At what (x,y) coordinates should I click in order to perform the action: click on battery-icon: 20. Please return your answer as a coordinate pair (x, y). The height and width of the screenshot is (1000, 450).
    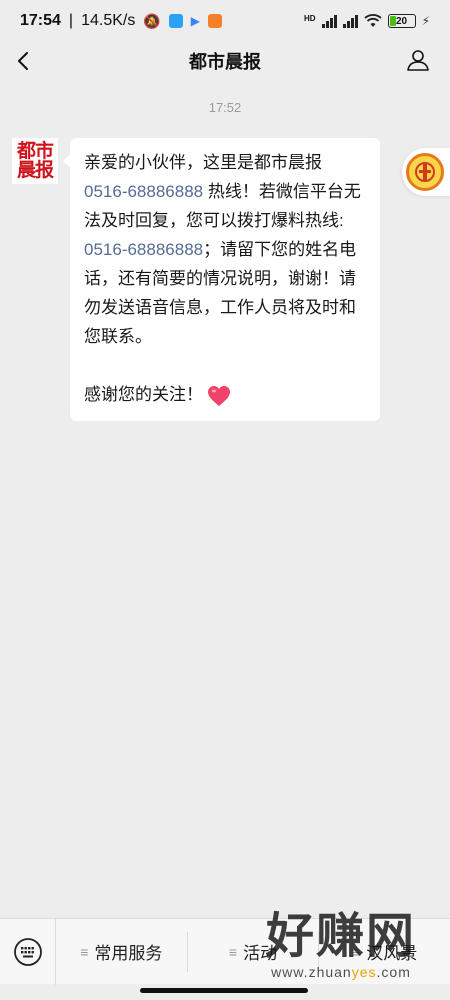
    Looking at the image, I should click on (401, 21).